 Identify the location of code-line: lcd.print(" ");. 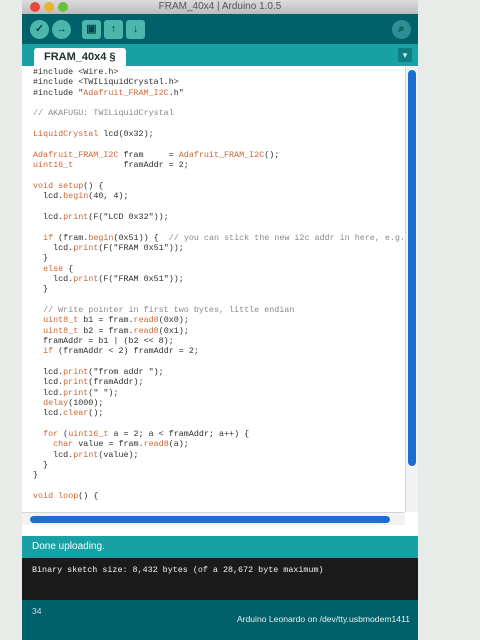
(76, 392).